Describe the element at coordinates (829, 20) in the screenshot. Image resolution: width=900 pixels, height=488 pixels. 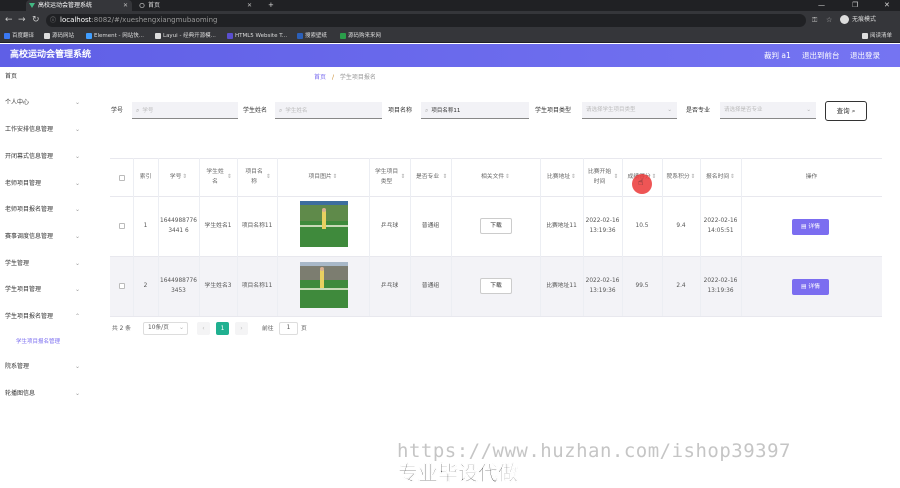
I see `star-icon: ☆` at that location.